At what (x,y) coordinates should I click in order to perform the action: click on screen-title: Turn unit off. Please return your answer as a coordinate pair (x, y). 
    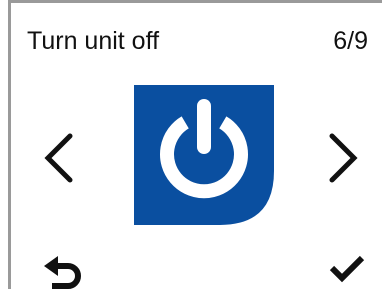
    Looking at the image, I should click on (93, 41).